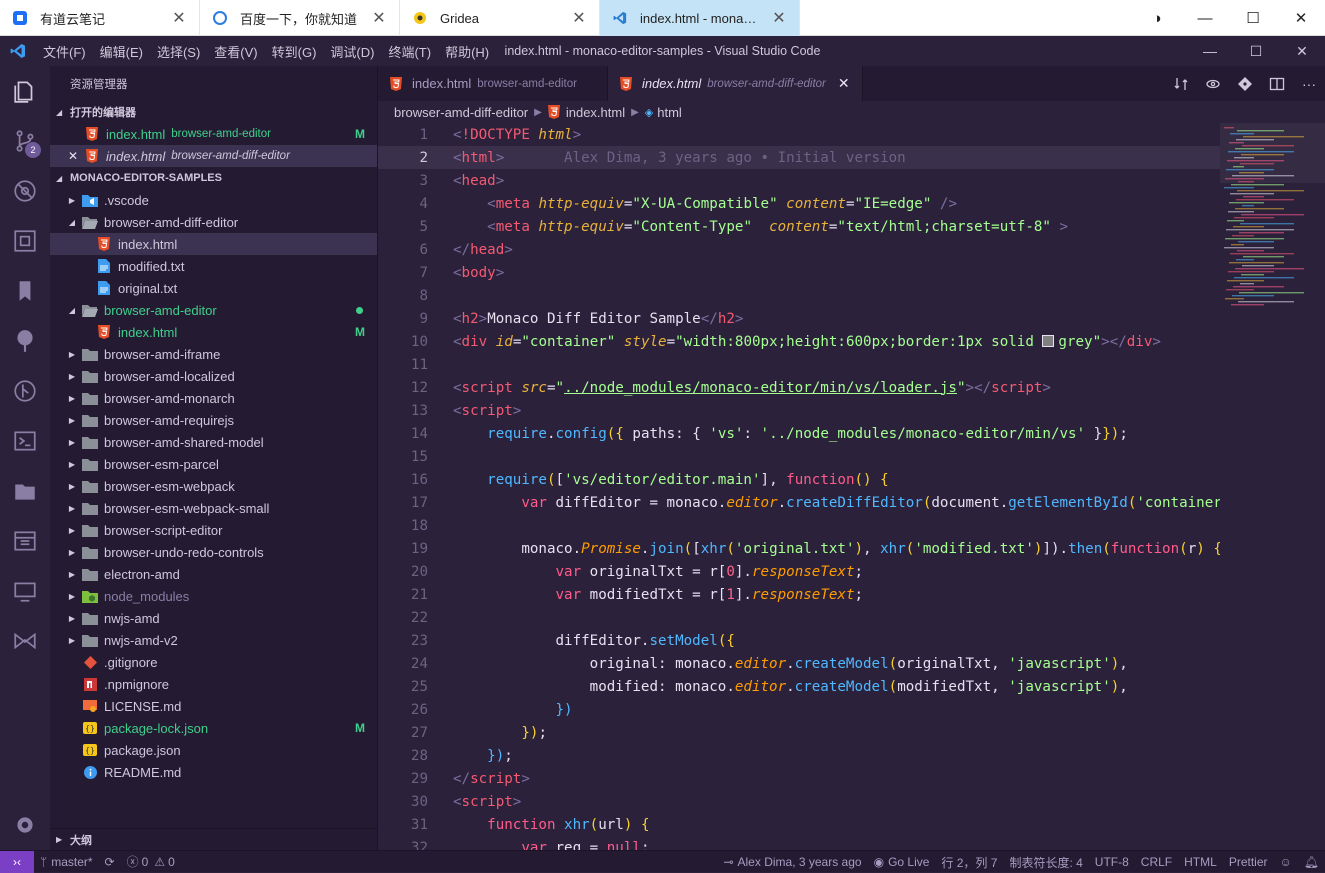 This screenshot has height=873, width=1325. I want to click on open-editor-item: ✕ index.html browser-amd-diff-editor, so click(213, 156).